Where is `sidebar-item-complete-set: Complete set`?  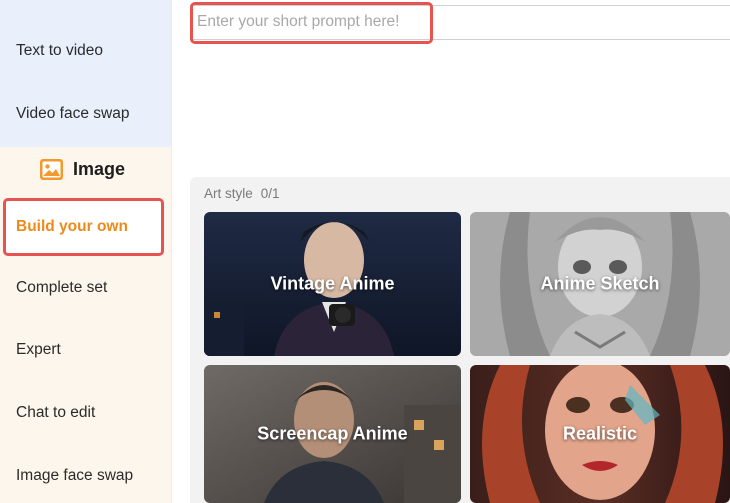 sidebar-item-complete-set: Complete set is located at coordinates (61, 288).